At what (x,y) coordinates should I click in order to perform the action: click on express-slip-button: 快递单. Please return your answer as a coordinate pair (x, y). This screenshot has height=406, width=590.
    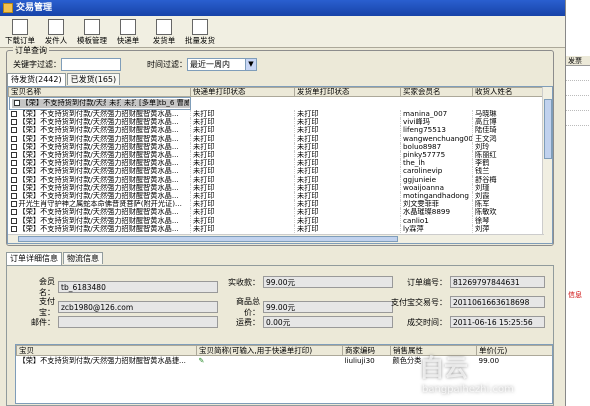
    Looking at the image, I should click on (128, 33).